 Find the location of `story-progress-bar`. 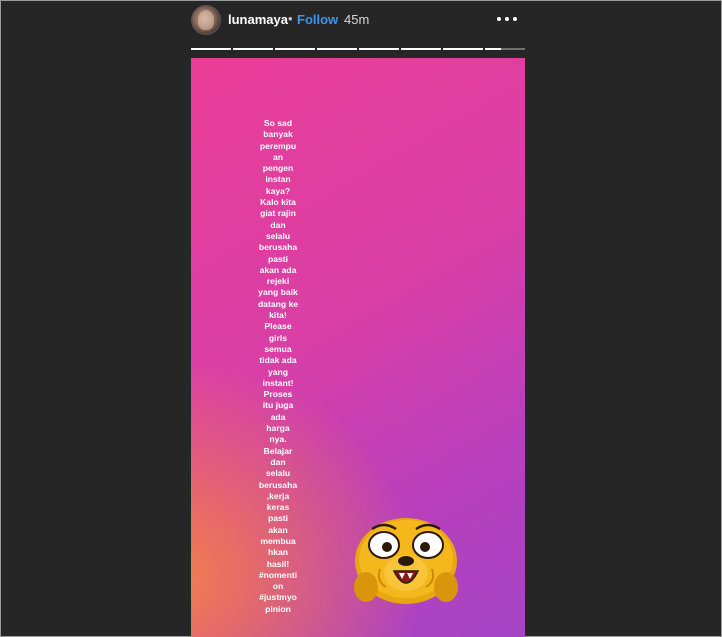

story-progress-bar is located at coordinates (358, 49).